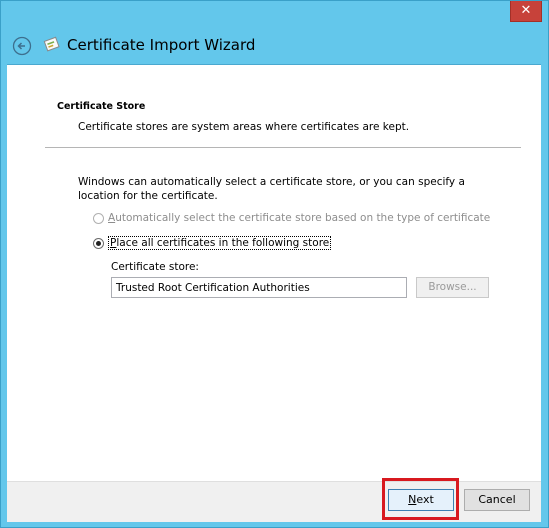 This screenshot has width=549, height=528. Describe the element at coordinates (155, 267) in the screenshot. I see `certificate-store-label: Certificate store:` at that location.